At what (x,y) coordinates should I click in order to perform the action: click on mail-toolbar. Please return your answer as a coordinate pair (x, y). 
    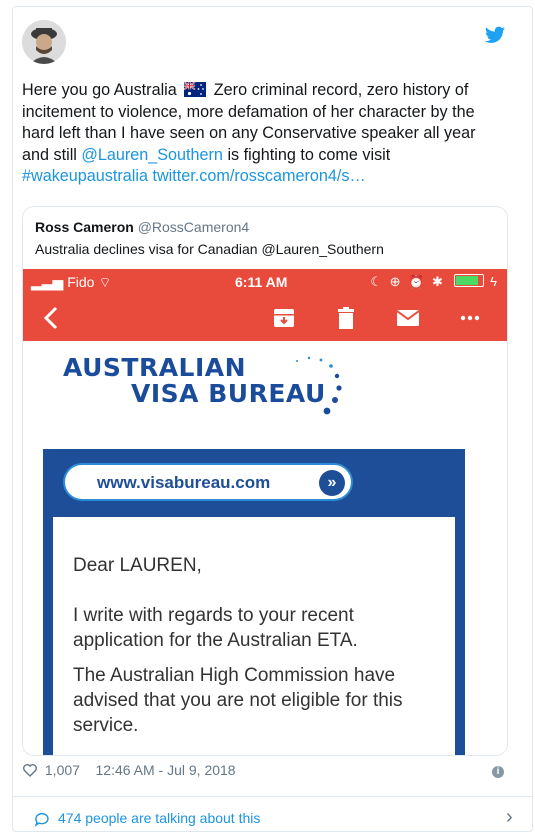
    Looking at the image, I should click on (265, 318).